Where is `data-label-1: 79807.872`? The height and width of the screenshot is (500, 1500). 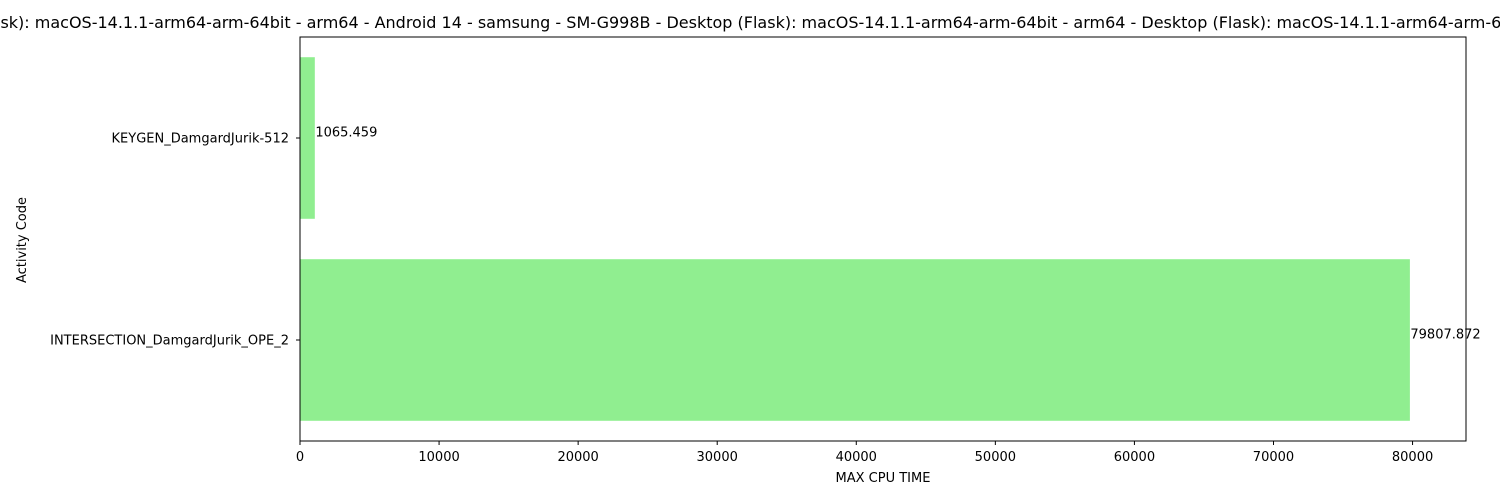 data-label-1: 79807.872 is located at coordinates (1445, 335).